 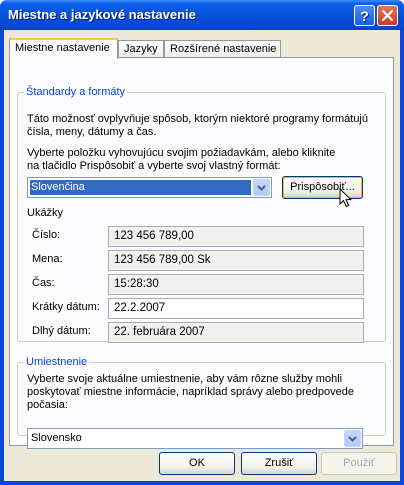 I want to click on tab-languages: Jazyky, so click(x=141, y=49).